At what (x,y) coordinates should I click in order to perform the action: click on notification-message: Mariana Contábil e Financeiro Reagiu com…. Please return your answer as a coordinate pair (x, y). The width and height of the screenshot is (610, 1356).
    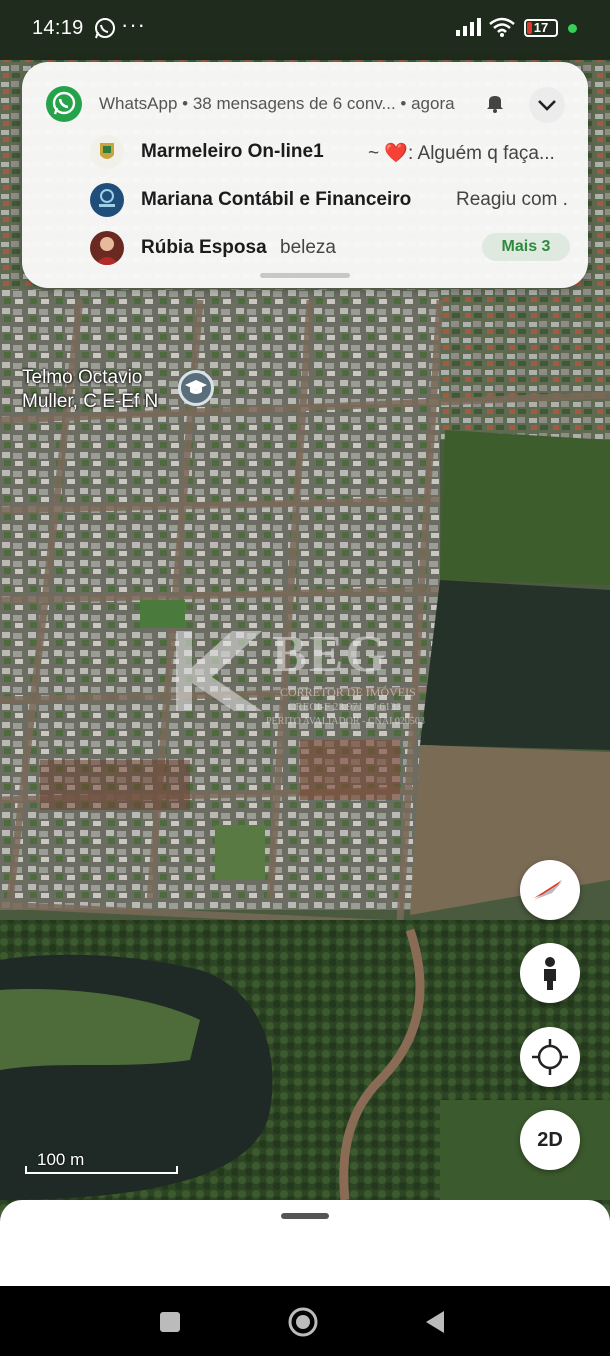
    Looking at the image, I should click on (330, 201).